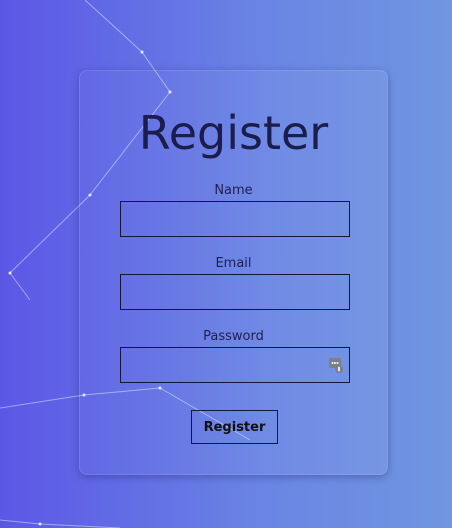 The image size is (452, 528). What do you see at coordinates (235, 365) in the screenshot?
I see `password-input` at bounding box center [235, 365].